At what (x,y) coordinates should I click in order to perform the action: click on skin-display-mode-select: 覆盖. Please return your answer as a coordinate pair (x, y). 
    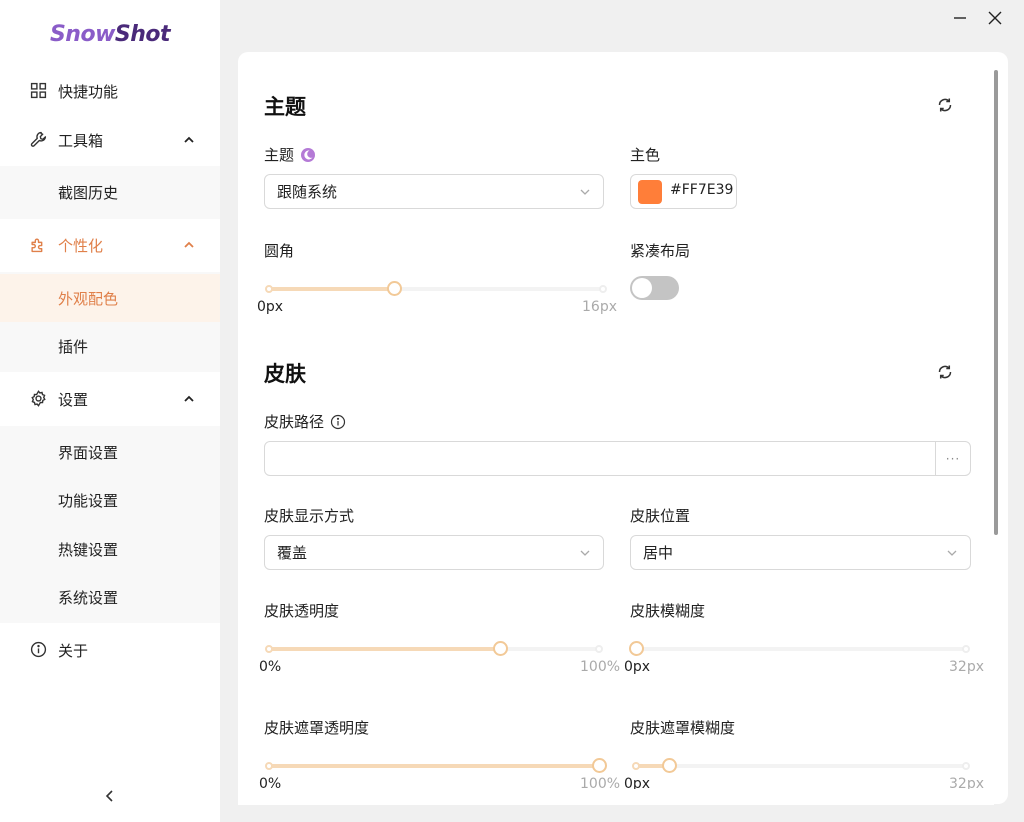
    Looking at the image, I should click on (434, 552).